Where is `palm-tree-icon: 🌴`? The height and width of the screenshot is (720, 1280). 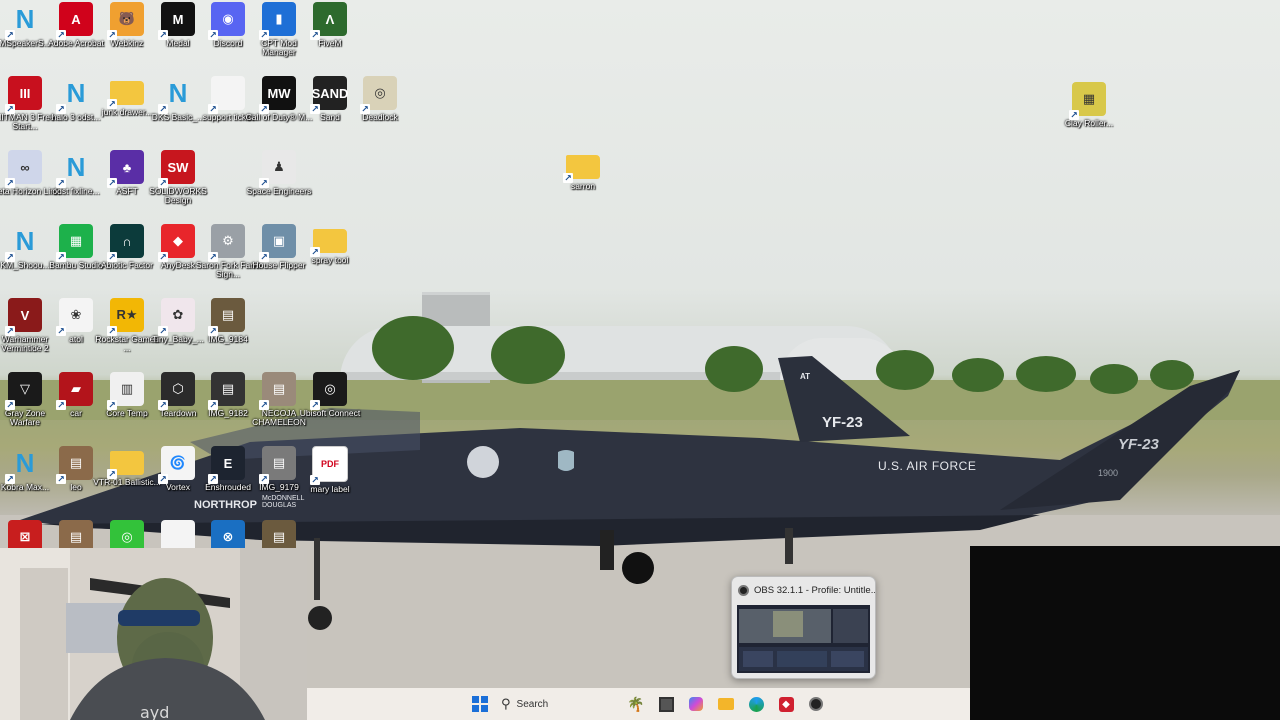 palm-tree-icon: 🌴 is located at coordinates (636, 703).